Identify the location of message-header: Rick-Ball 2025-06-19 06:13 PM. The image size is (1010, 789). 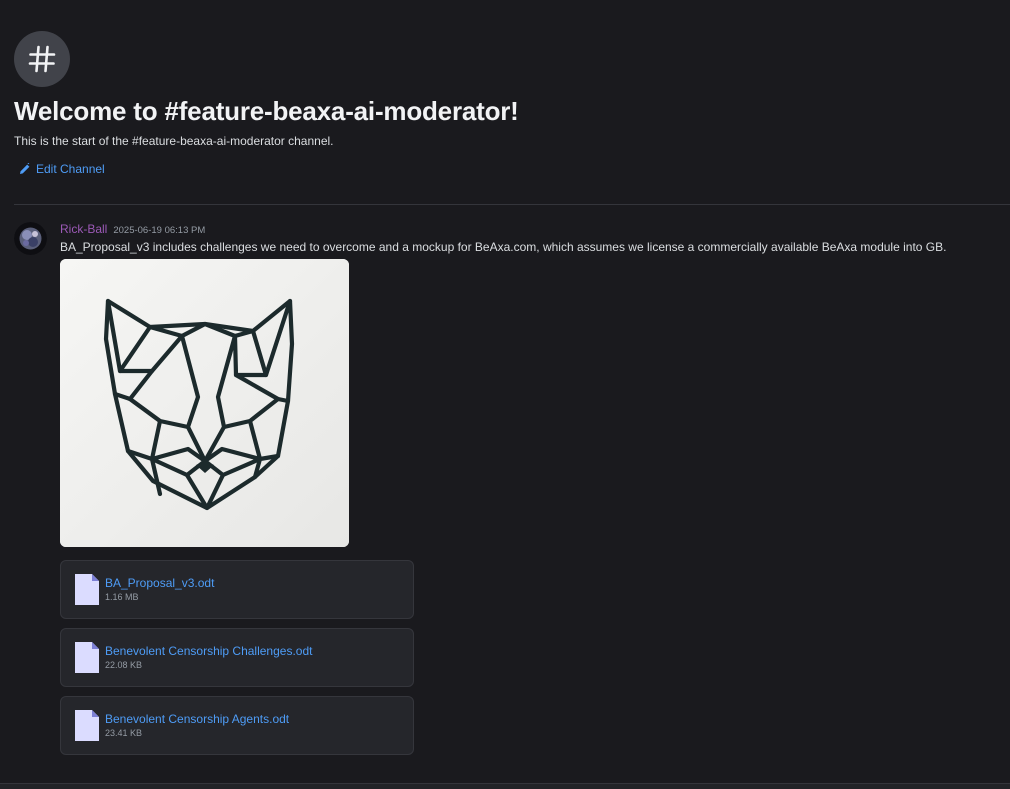
(132, 229).